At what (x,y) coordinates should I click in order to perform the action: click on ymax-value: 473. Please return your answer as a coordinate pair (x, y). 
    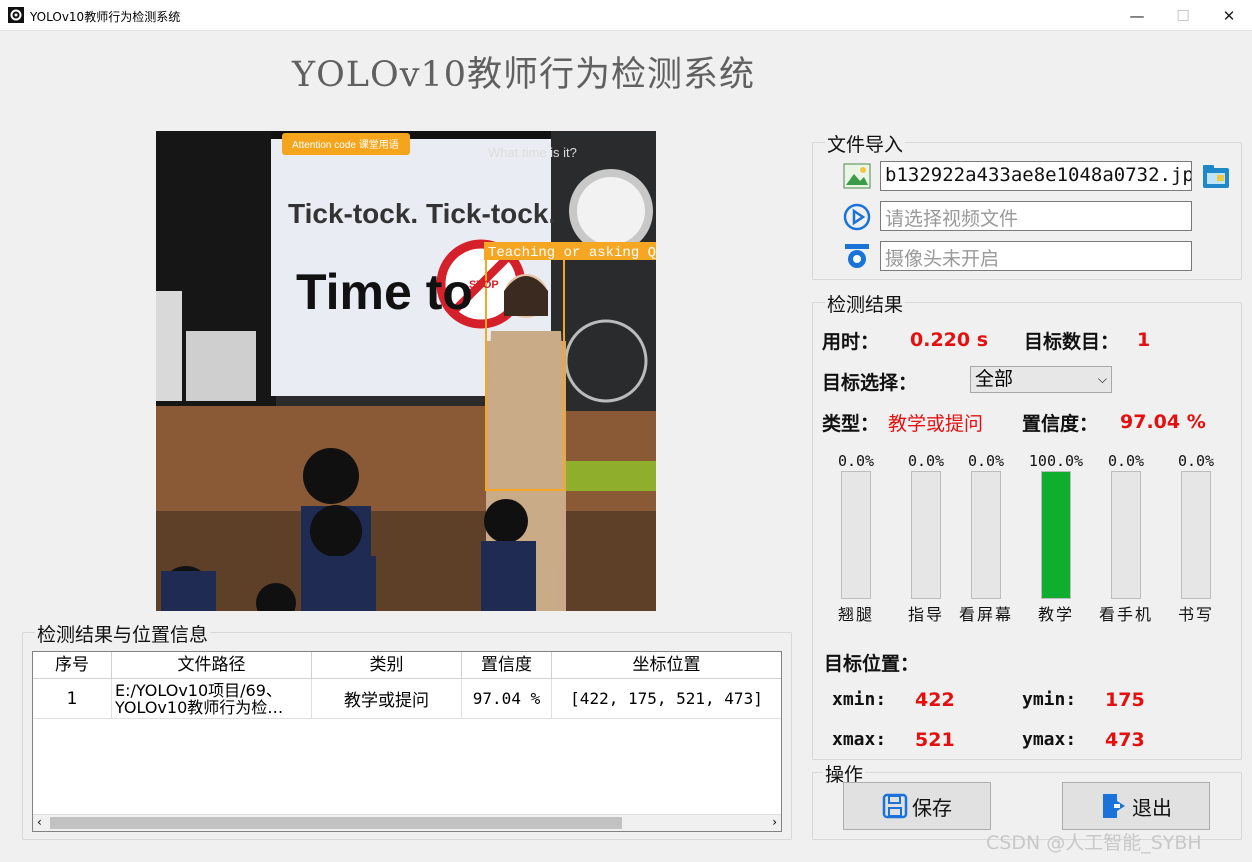
    Looking at the image, I should click on (1125, 740).